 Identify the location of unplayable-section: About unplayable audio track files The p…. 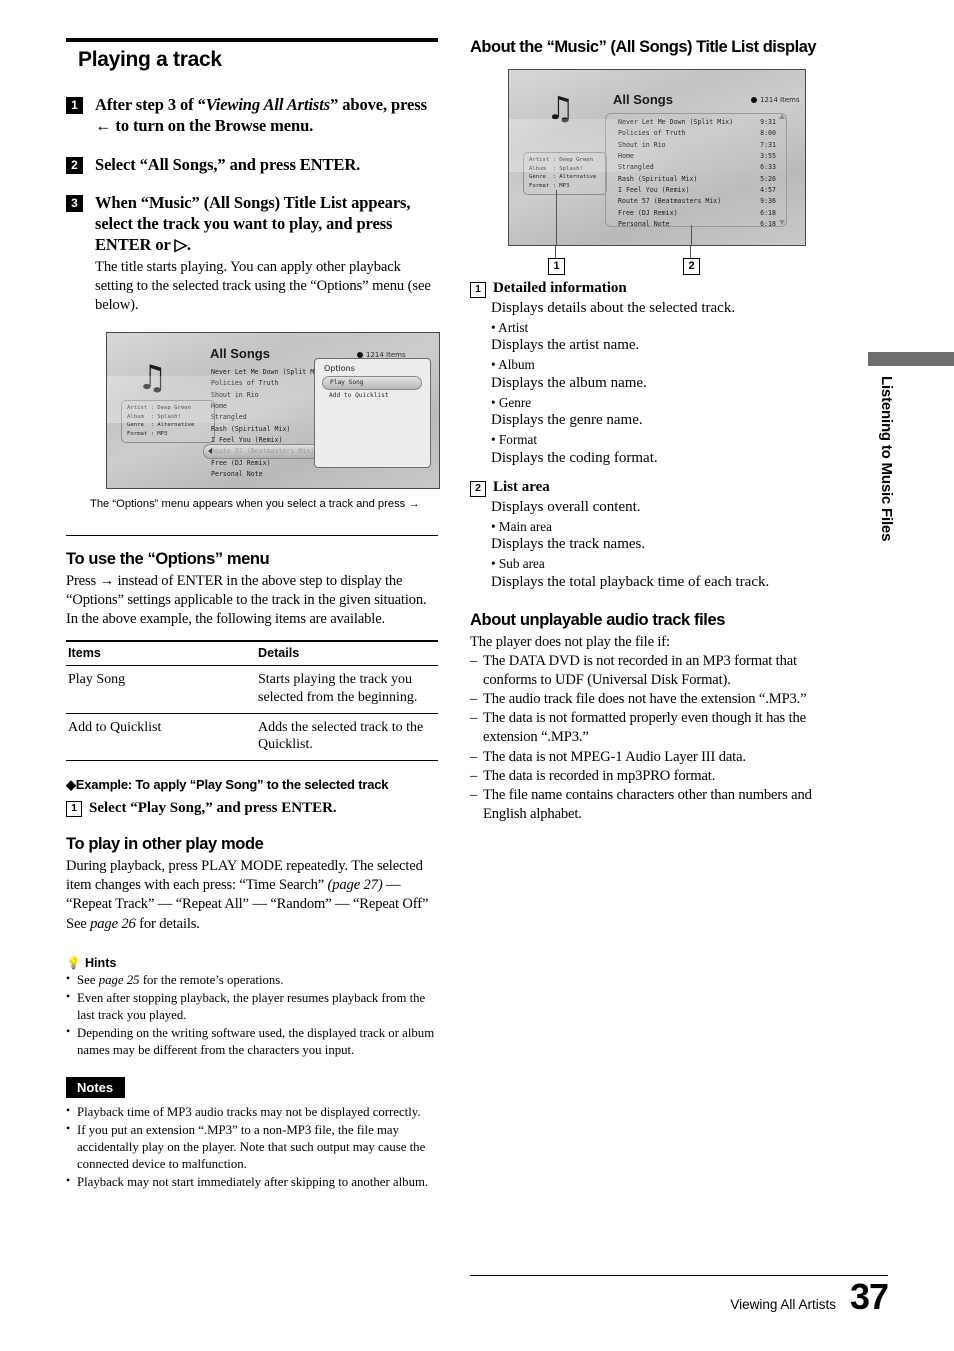
(659, 717).